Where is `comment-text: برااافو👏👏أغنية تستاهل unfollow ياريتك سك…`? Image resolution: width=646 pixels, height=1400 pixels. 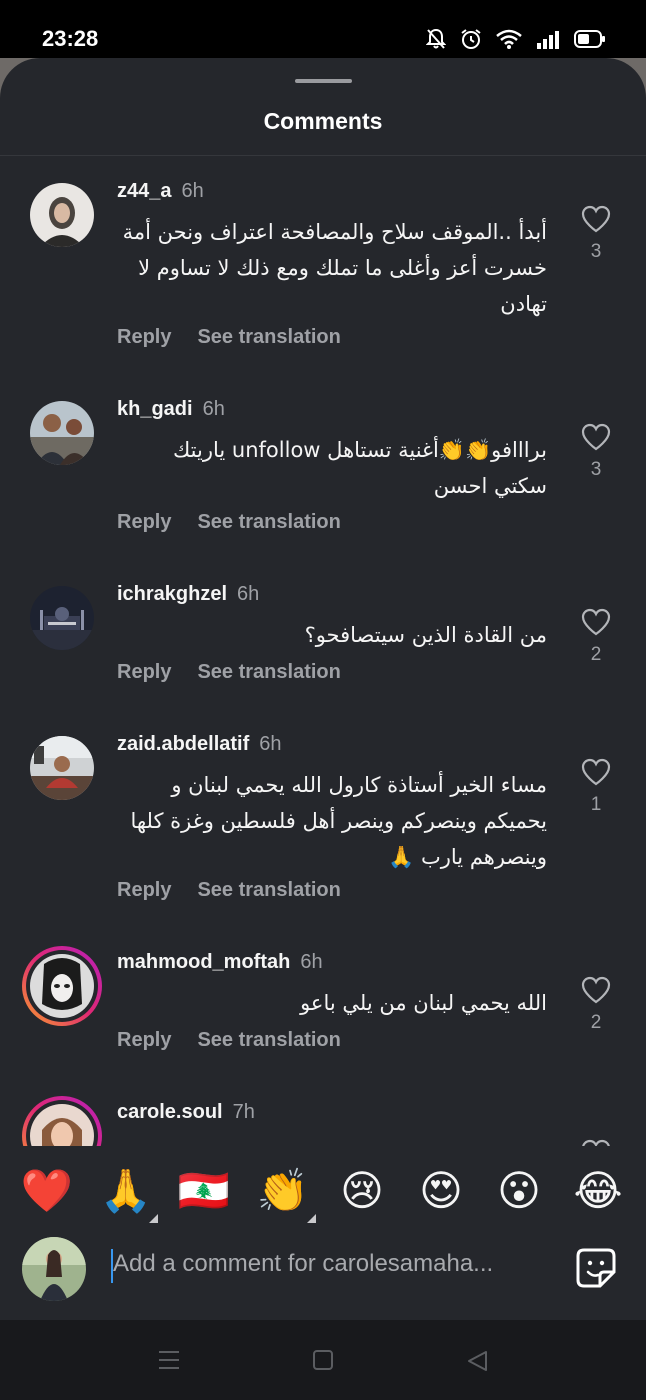 comment-text: برااافو👏👏أغنية تستاهل unfollow ياريتك سك… is located at coordinates (359, 468).